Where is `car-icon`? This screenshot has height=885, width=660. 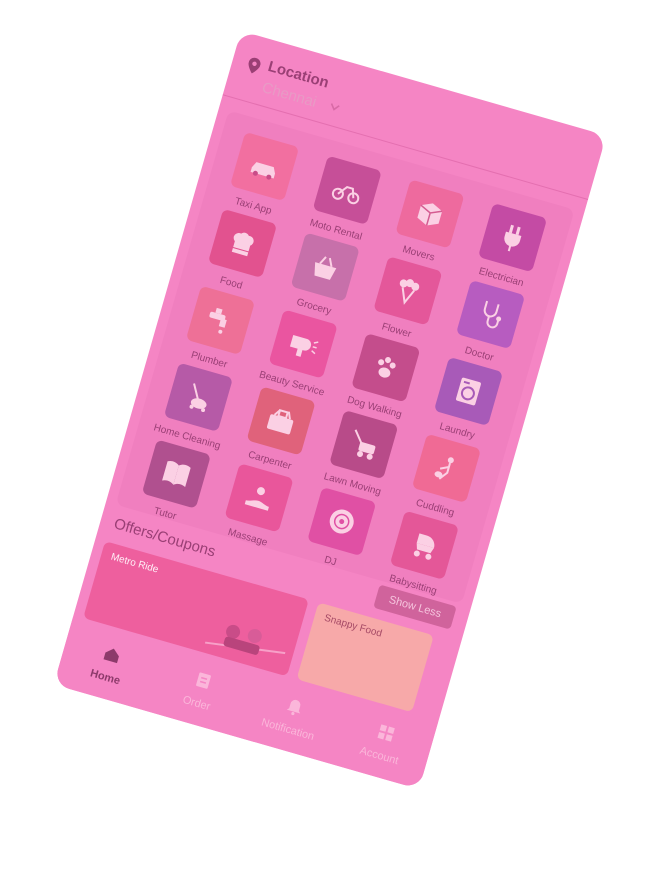 car-icon is located at coordinates (263, 171).